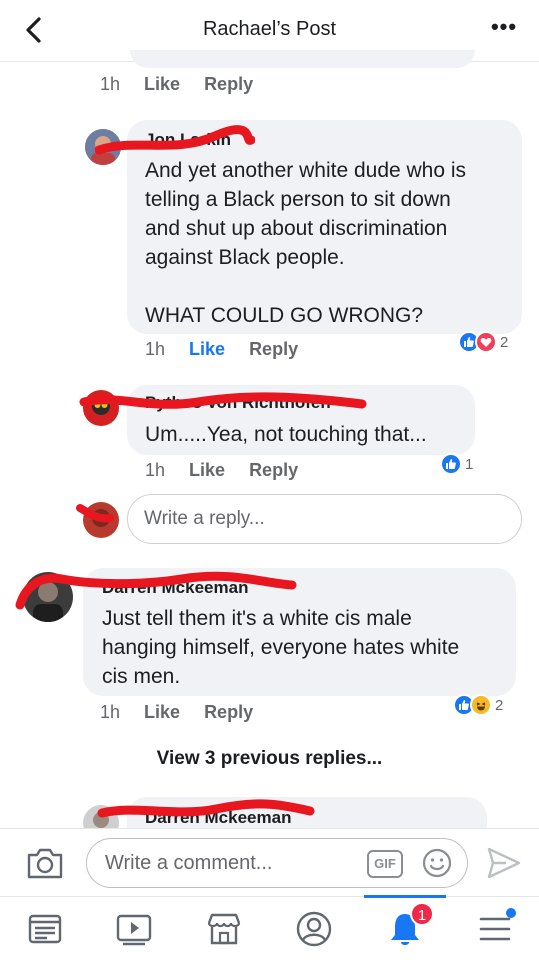 This screenshot has width=539, height=960. Describe the element at coordinates (238, 403) in the screenshot. I see `comment-author: Pythos Von Richthofen` at that location.